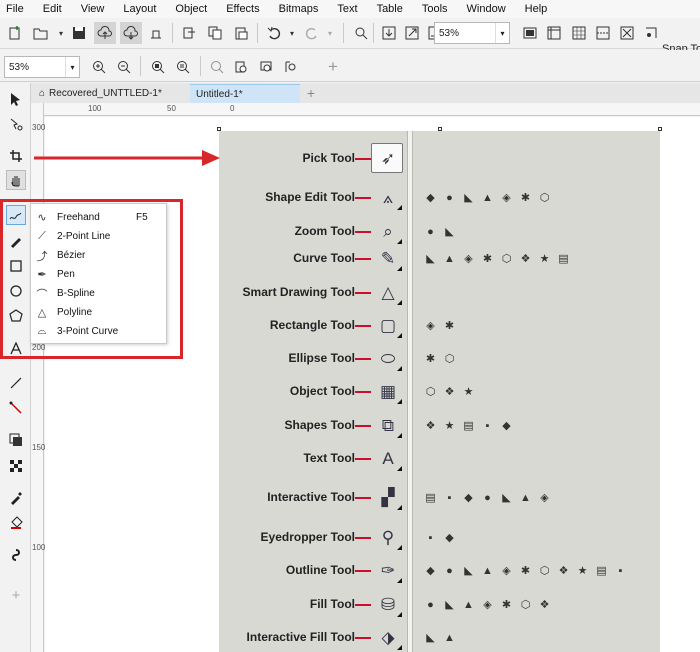 This screenshot has width=700, height=652. I want to click on menu-help: Help, so click(536, 9).